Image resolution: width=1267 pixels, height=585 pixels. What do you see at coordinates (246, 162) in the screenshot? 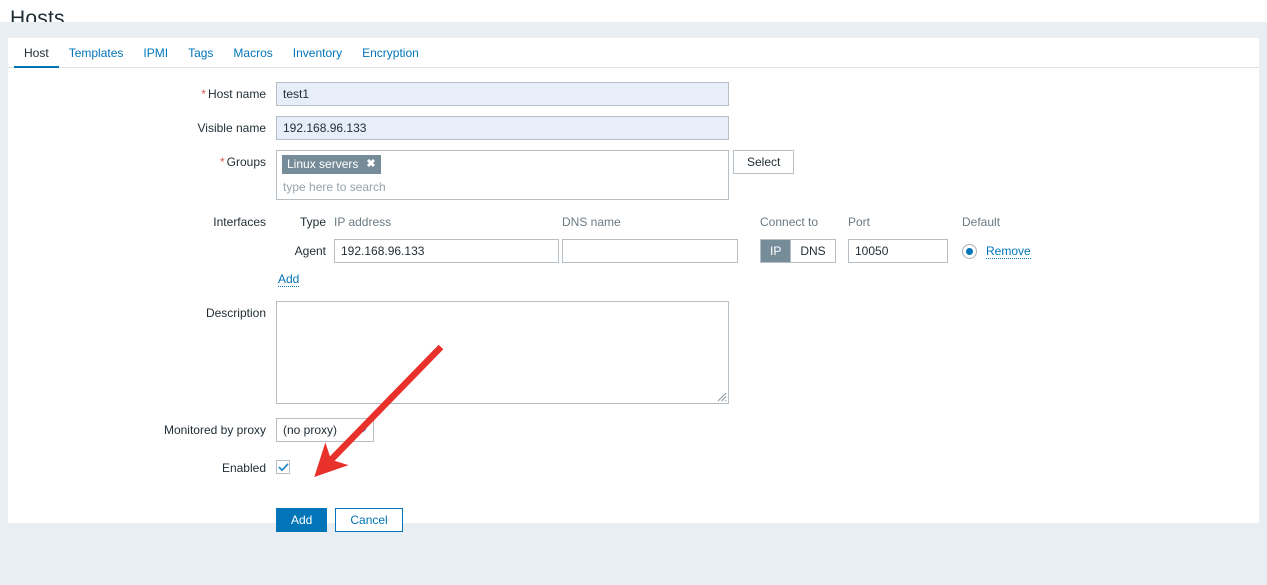
I see `groups-label-text: Groups` at bounding box center [246, 162].